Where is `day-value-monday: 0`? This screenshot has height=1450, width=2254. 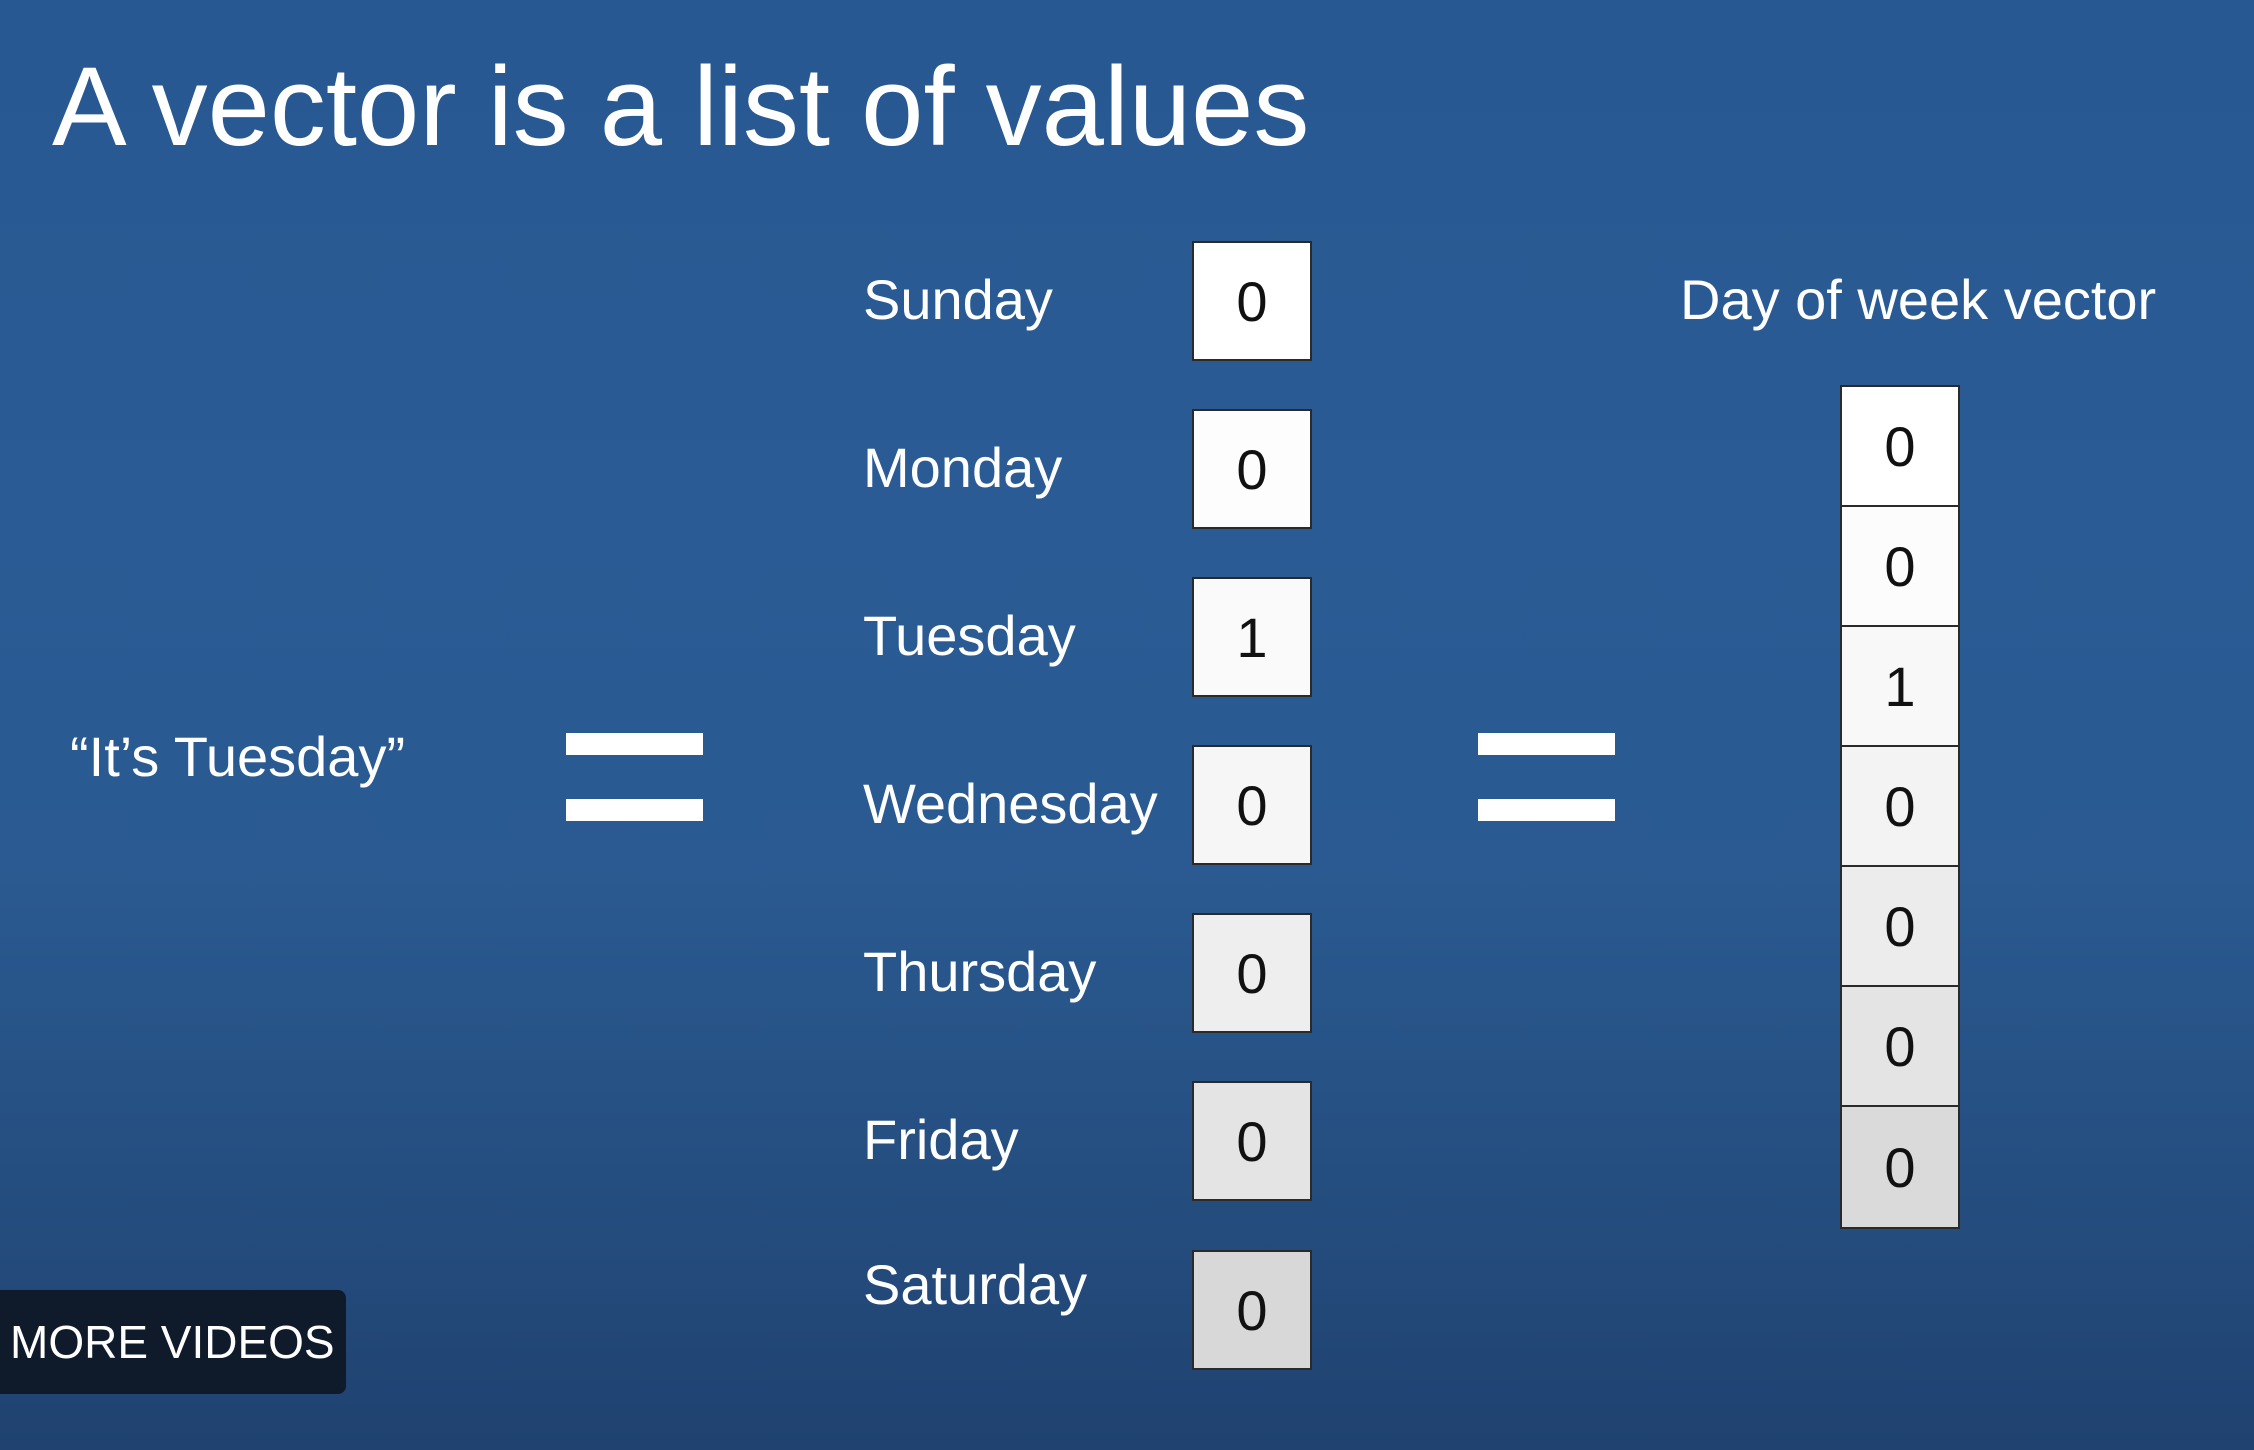 day-value-monday: 0 is located at coordinates (1252, 469).